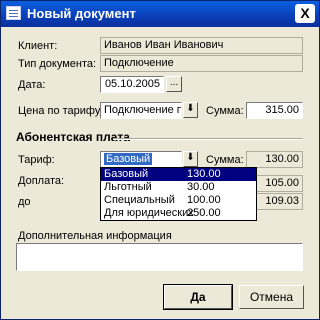 The width and height of the screenshot is (320, 320). Describe the element at coordinates (95, 236) in the screenshot. I see `extra-info-label: Дополнительная информация` at that location.